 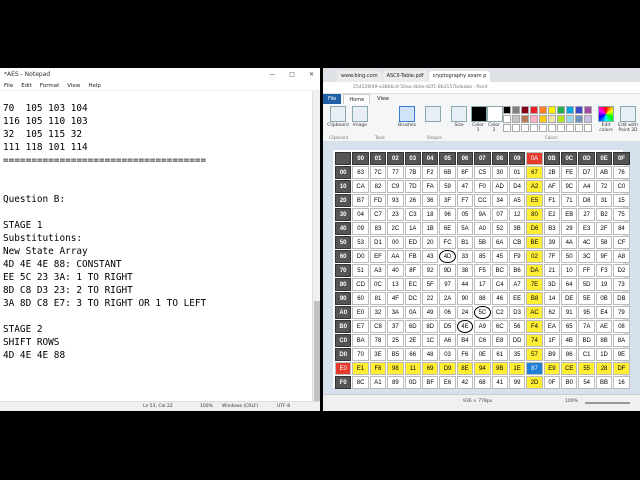 What do you see at coordinates (569, 158) in the screenshot?
I see `col-header: 0C` at bounding box center [569, 158].